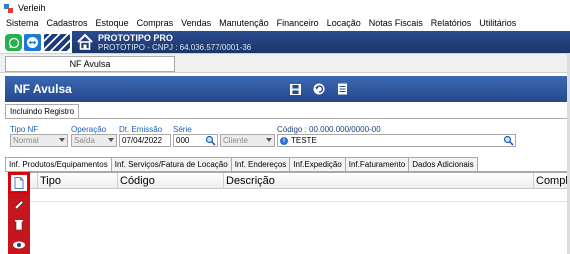 The width and height of the screenshot is (570, 254). What do you see at coordinates (183, 140) in the screenshot?
I see `serie-value: 000` at bounding box center [183, 140].